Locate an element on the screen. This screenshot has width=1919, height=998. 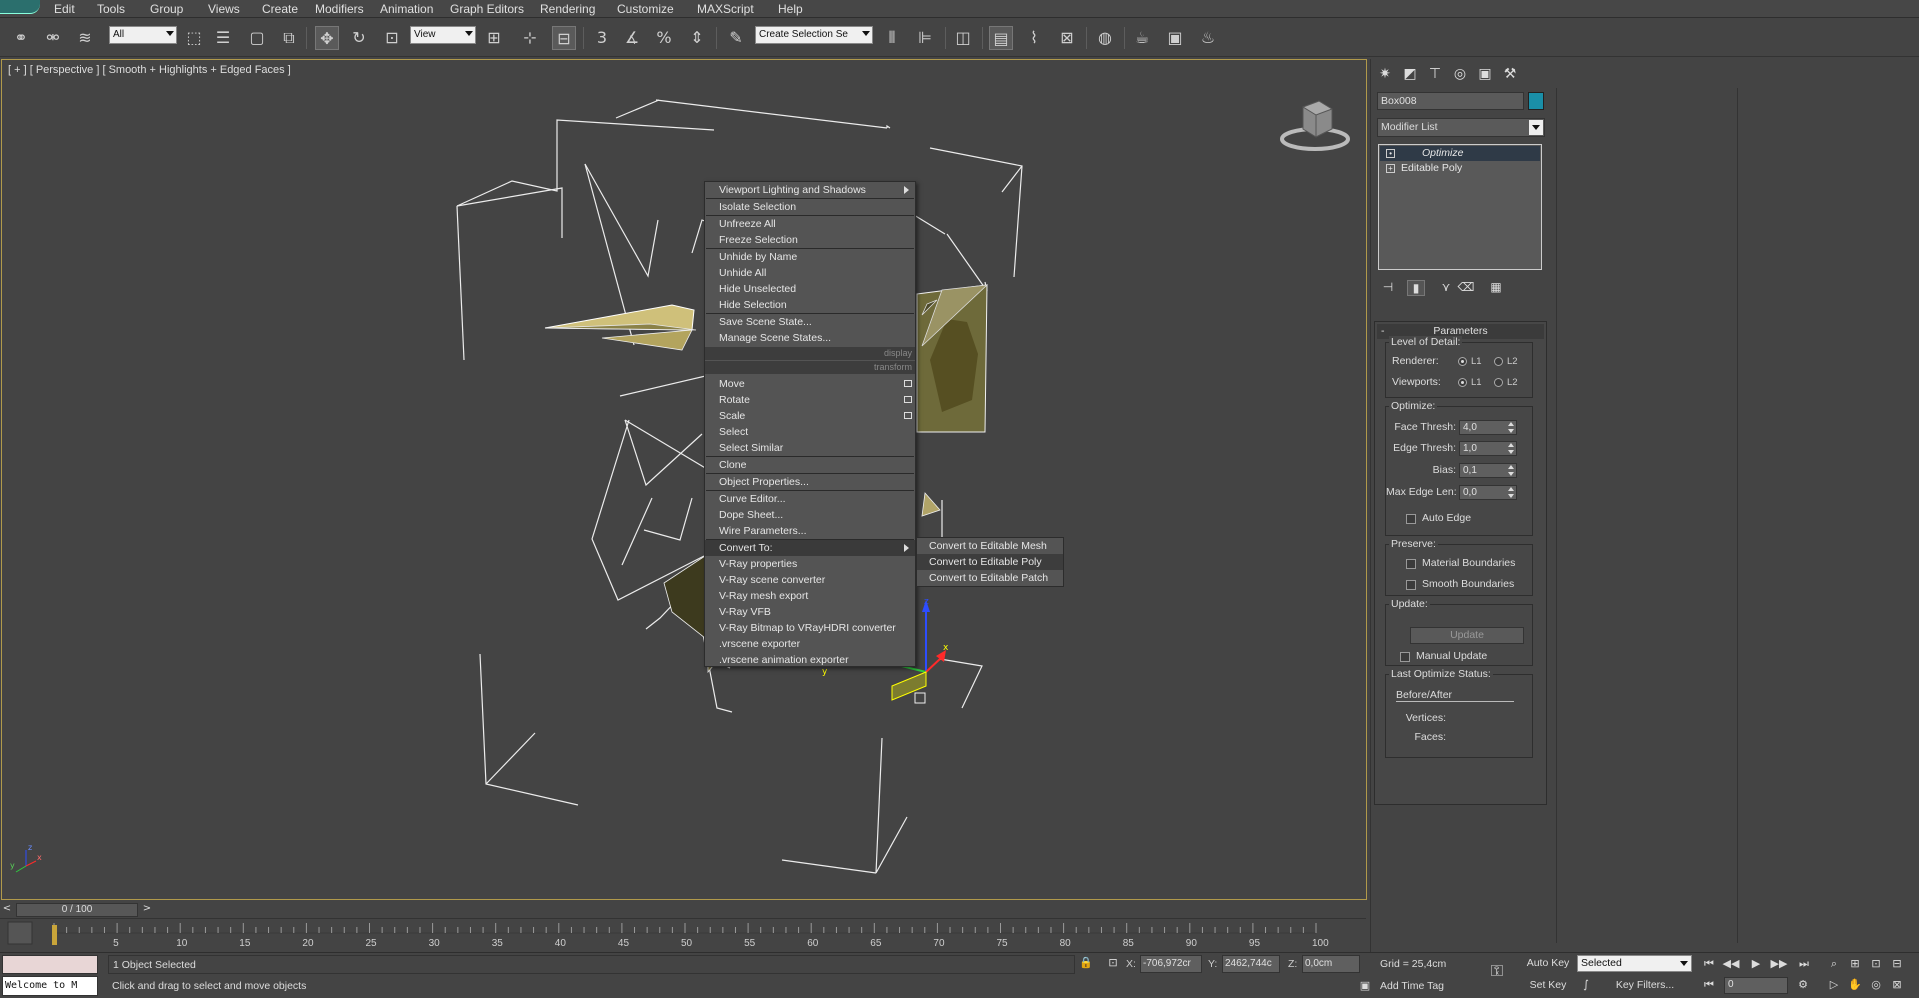
hierarchy-tab-icon: ⊤ is located at coordinates (1435, 74).